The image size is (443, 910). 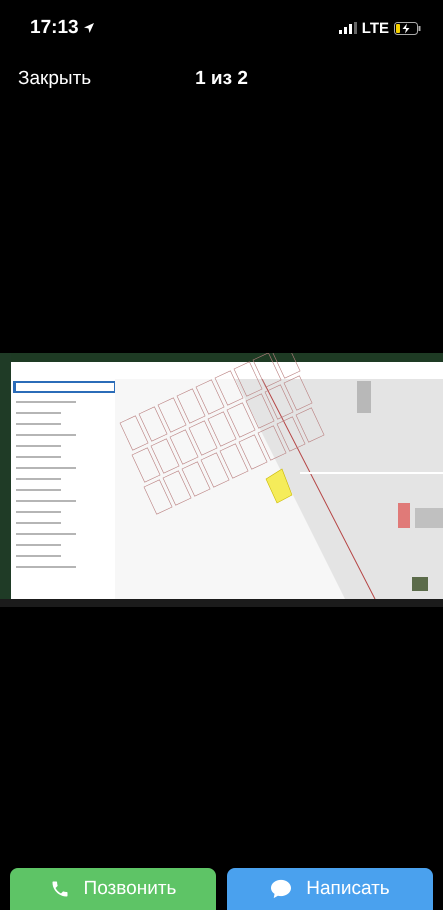 What do you see at coordinates (375, 28) in the screenshot?
I see `network-type: LTE` at bounding box center [375, 28].